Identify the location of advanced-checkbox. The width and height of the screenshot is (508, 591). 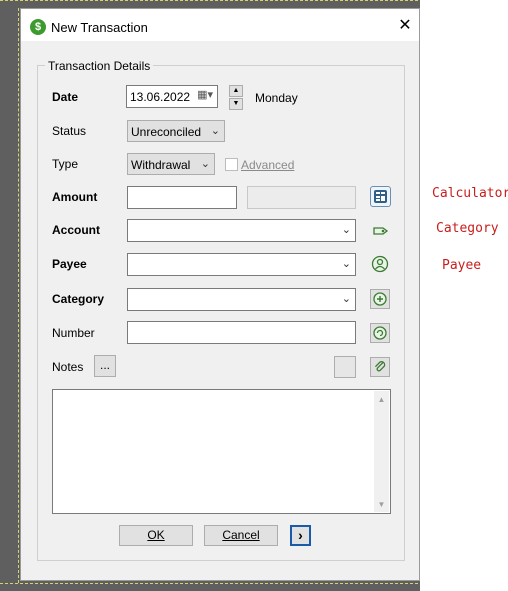
(231, 164).